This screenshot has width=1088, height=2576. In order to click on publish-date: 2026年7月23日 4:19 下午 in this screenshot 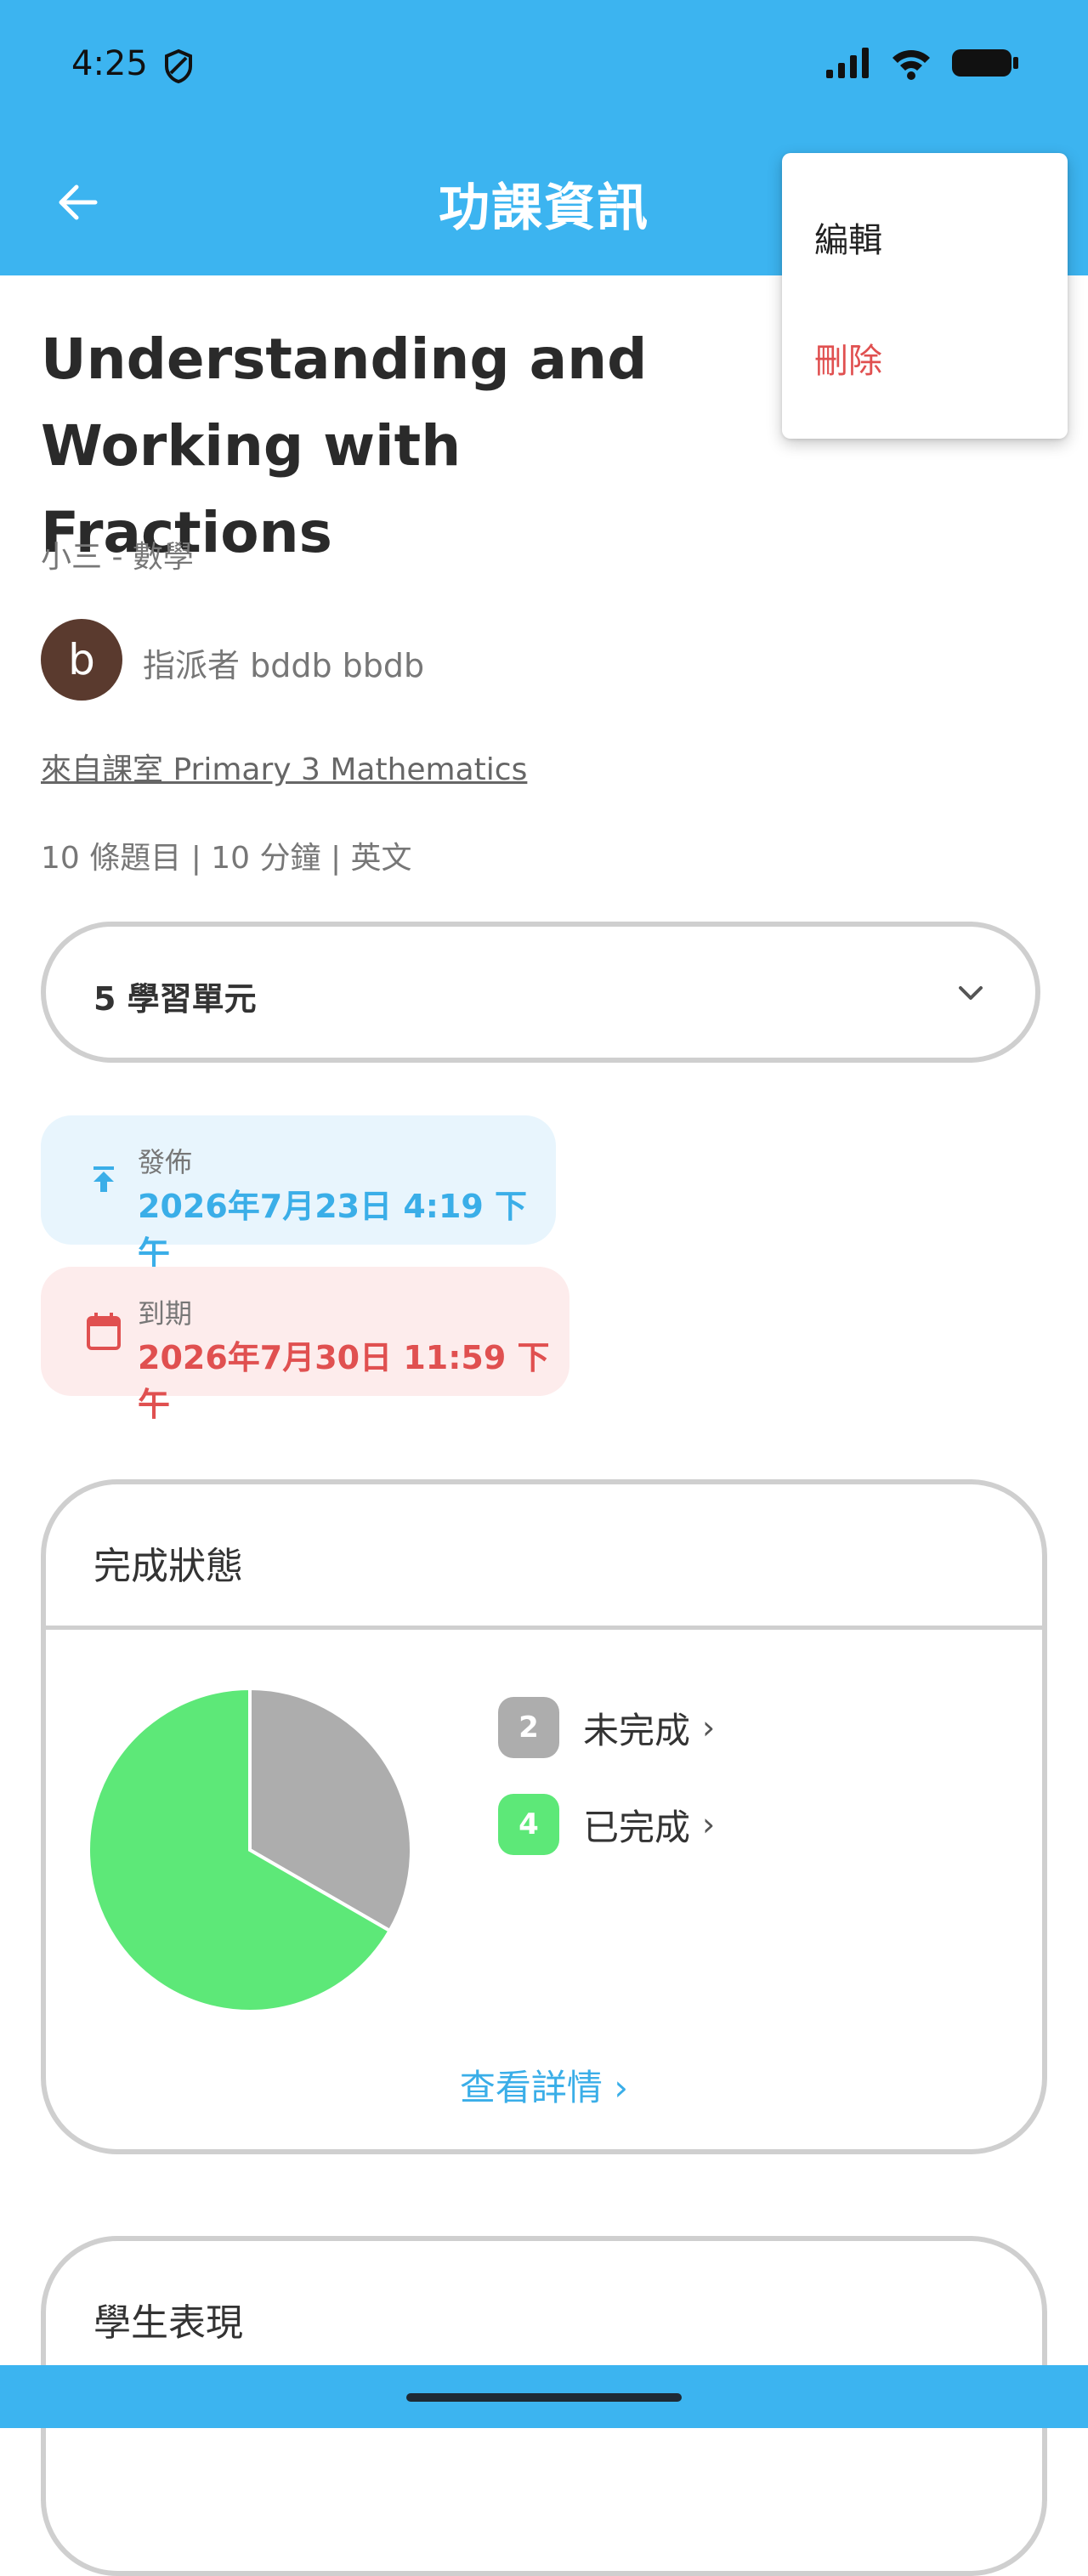, I will do `click(333, 1230)`.